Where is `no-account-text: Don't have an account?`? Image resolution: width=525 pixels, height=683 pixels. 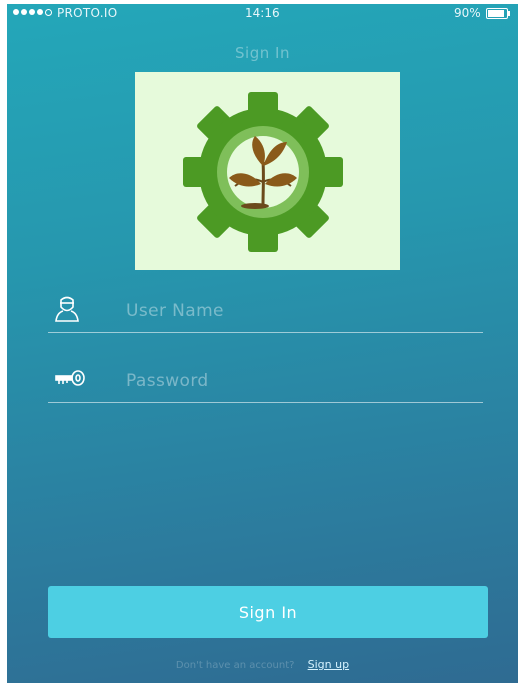
no-account-text: Don't have an account? is located at coordinates (235, 665).